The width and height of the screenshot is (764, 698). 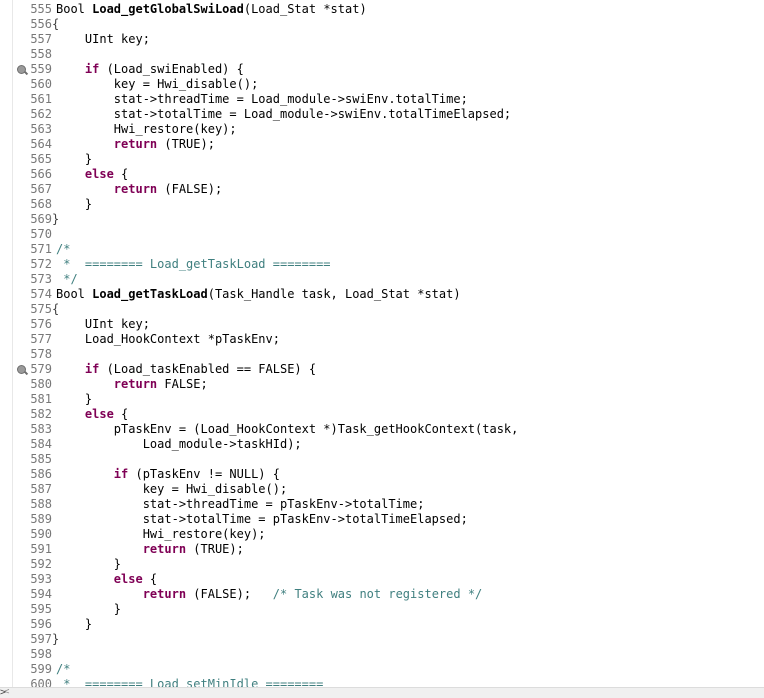 I want to click on code-text: */, so click(x=66, y=279).